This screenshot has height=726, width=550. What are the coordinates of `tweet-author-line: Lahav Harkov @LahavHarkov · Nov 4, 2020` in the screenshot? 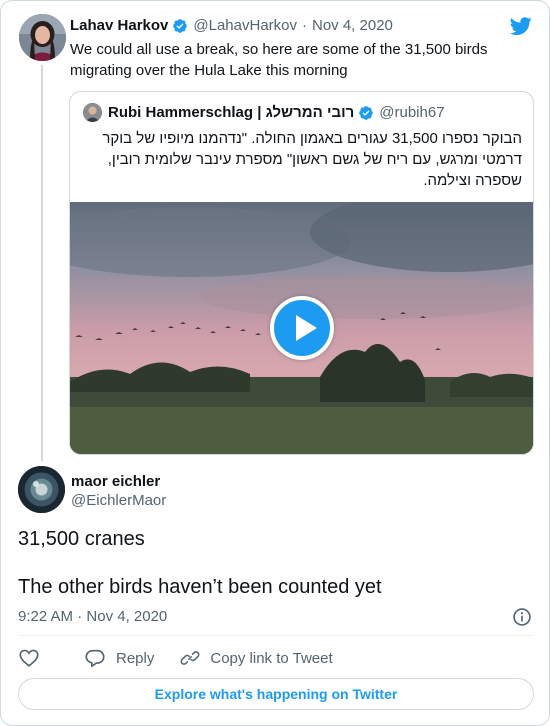 It's located at (231, 26).